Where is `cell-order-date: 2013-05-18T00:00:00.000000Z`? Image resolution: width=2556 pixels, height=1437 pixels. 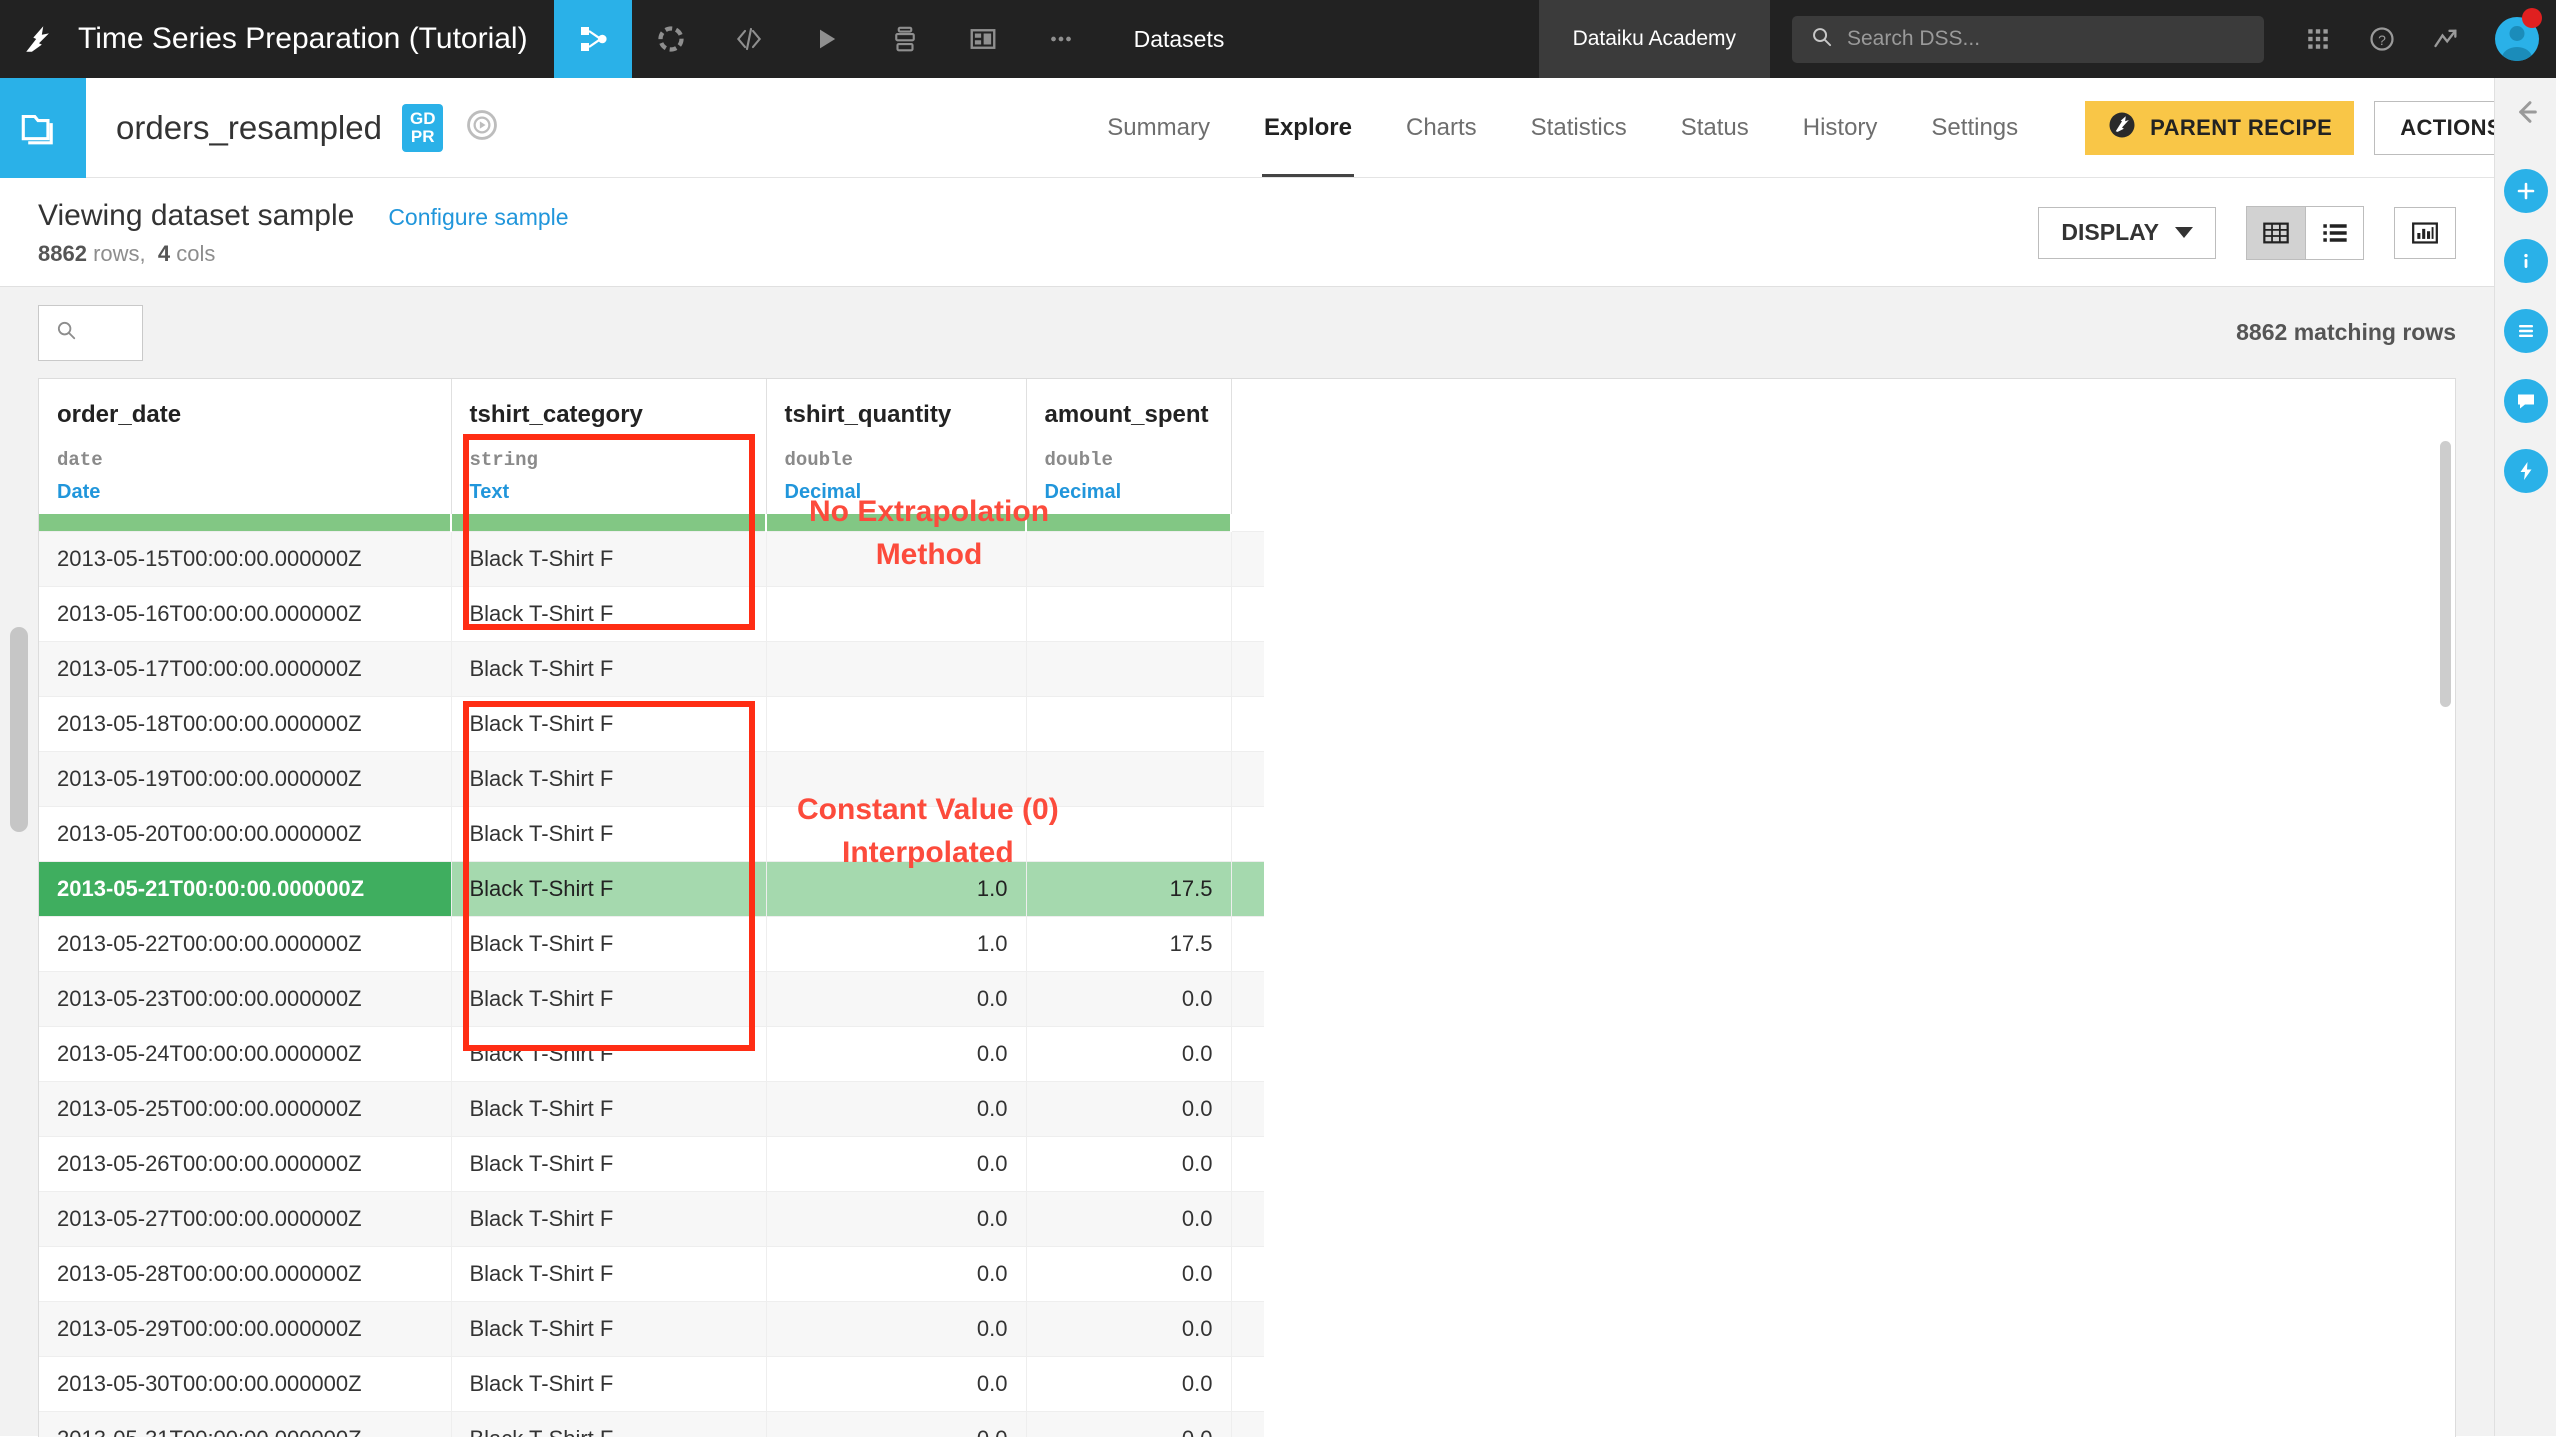 cell-order-date: 2013-05-18T00:00:00.000000Z is located at coordinates (245, 723).